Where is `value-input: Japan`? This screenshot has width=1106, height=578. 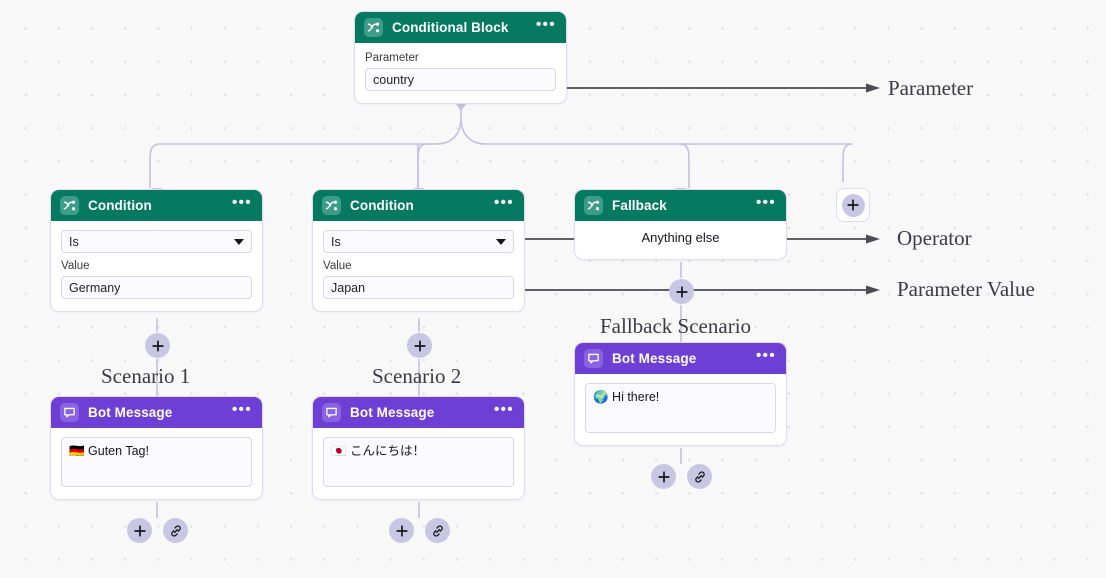
value-input: Japan is located at coordinates (418, 287).